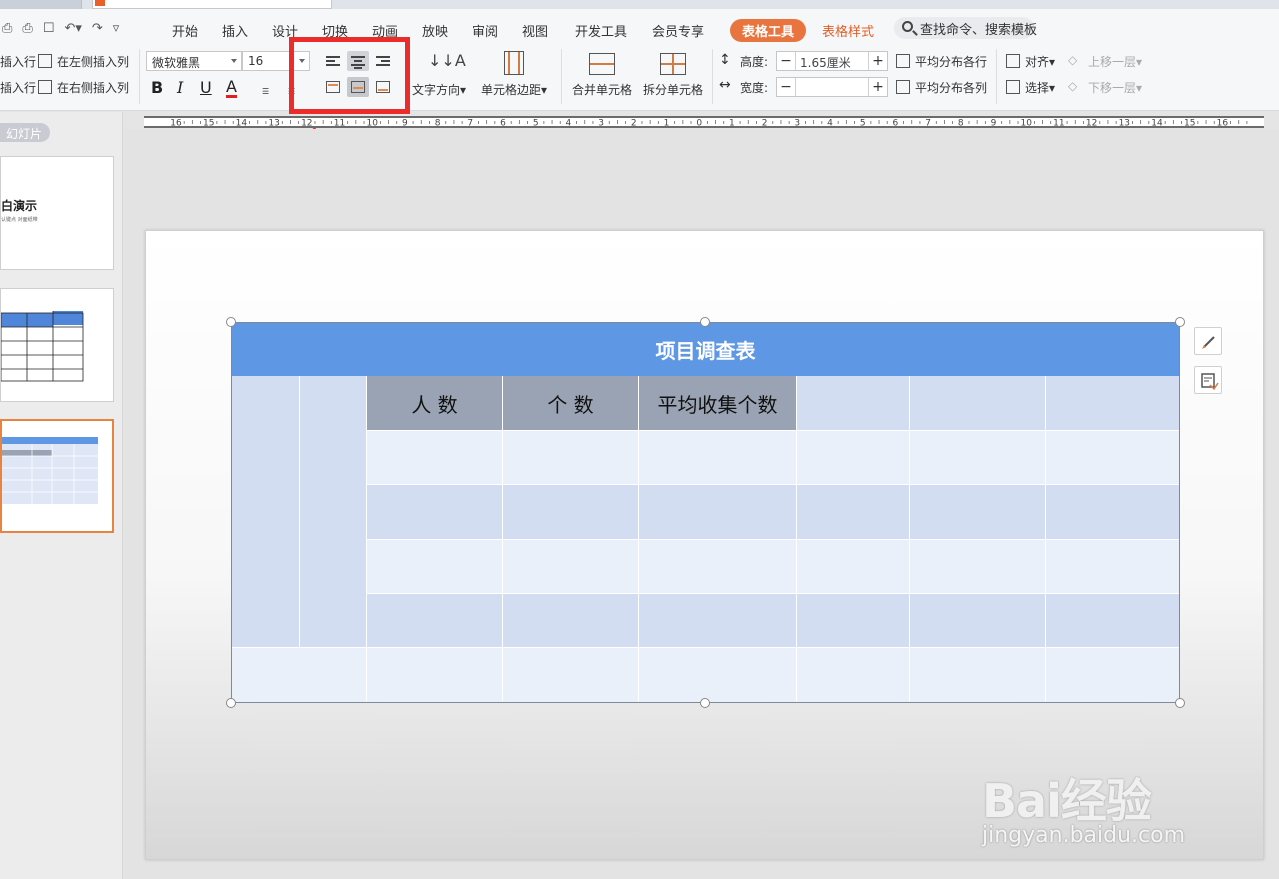  Describe the element at coordinates (514, 89) in the screenshot. I see `cell-margin-button: 单元格边距▾` at that location.